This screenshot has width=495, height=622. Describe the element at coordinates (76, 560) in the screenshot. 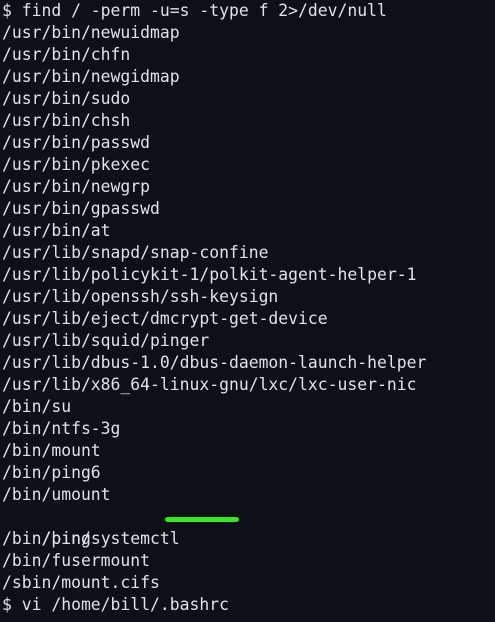

I see `output-line: /bin/fusermount` at that location.